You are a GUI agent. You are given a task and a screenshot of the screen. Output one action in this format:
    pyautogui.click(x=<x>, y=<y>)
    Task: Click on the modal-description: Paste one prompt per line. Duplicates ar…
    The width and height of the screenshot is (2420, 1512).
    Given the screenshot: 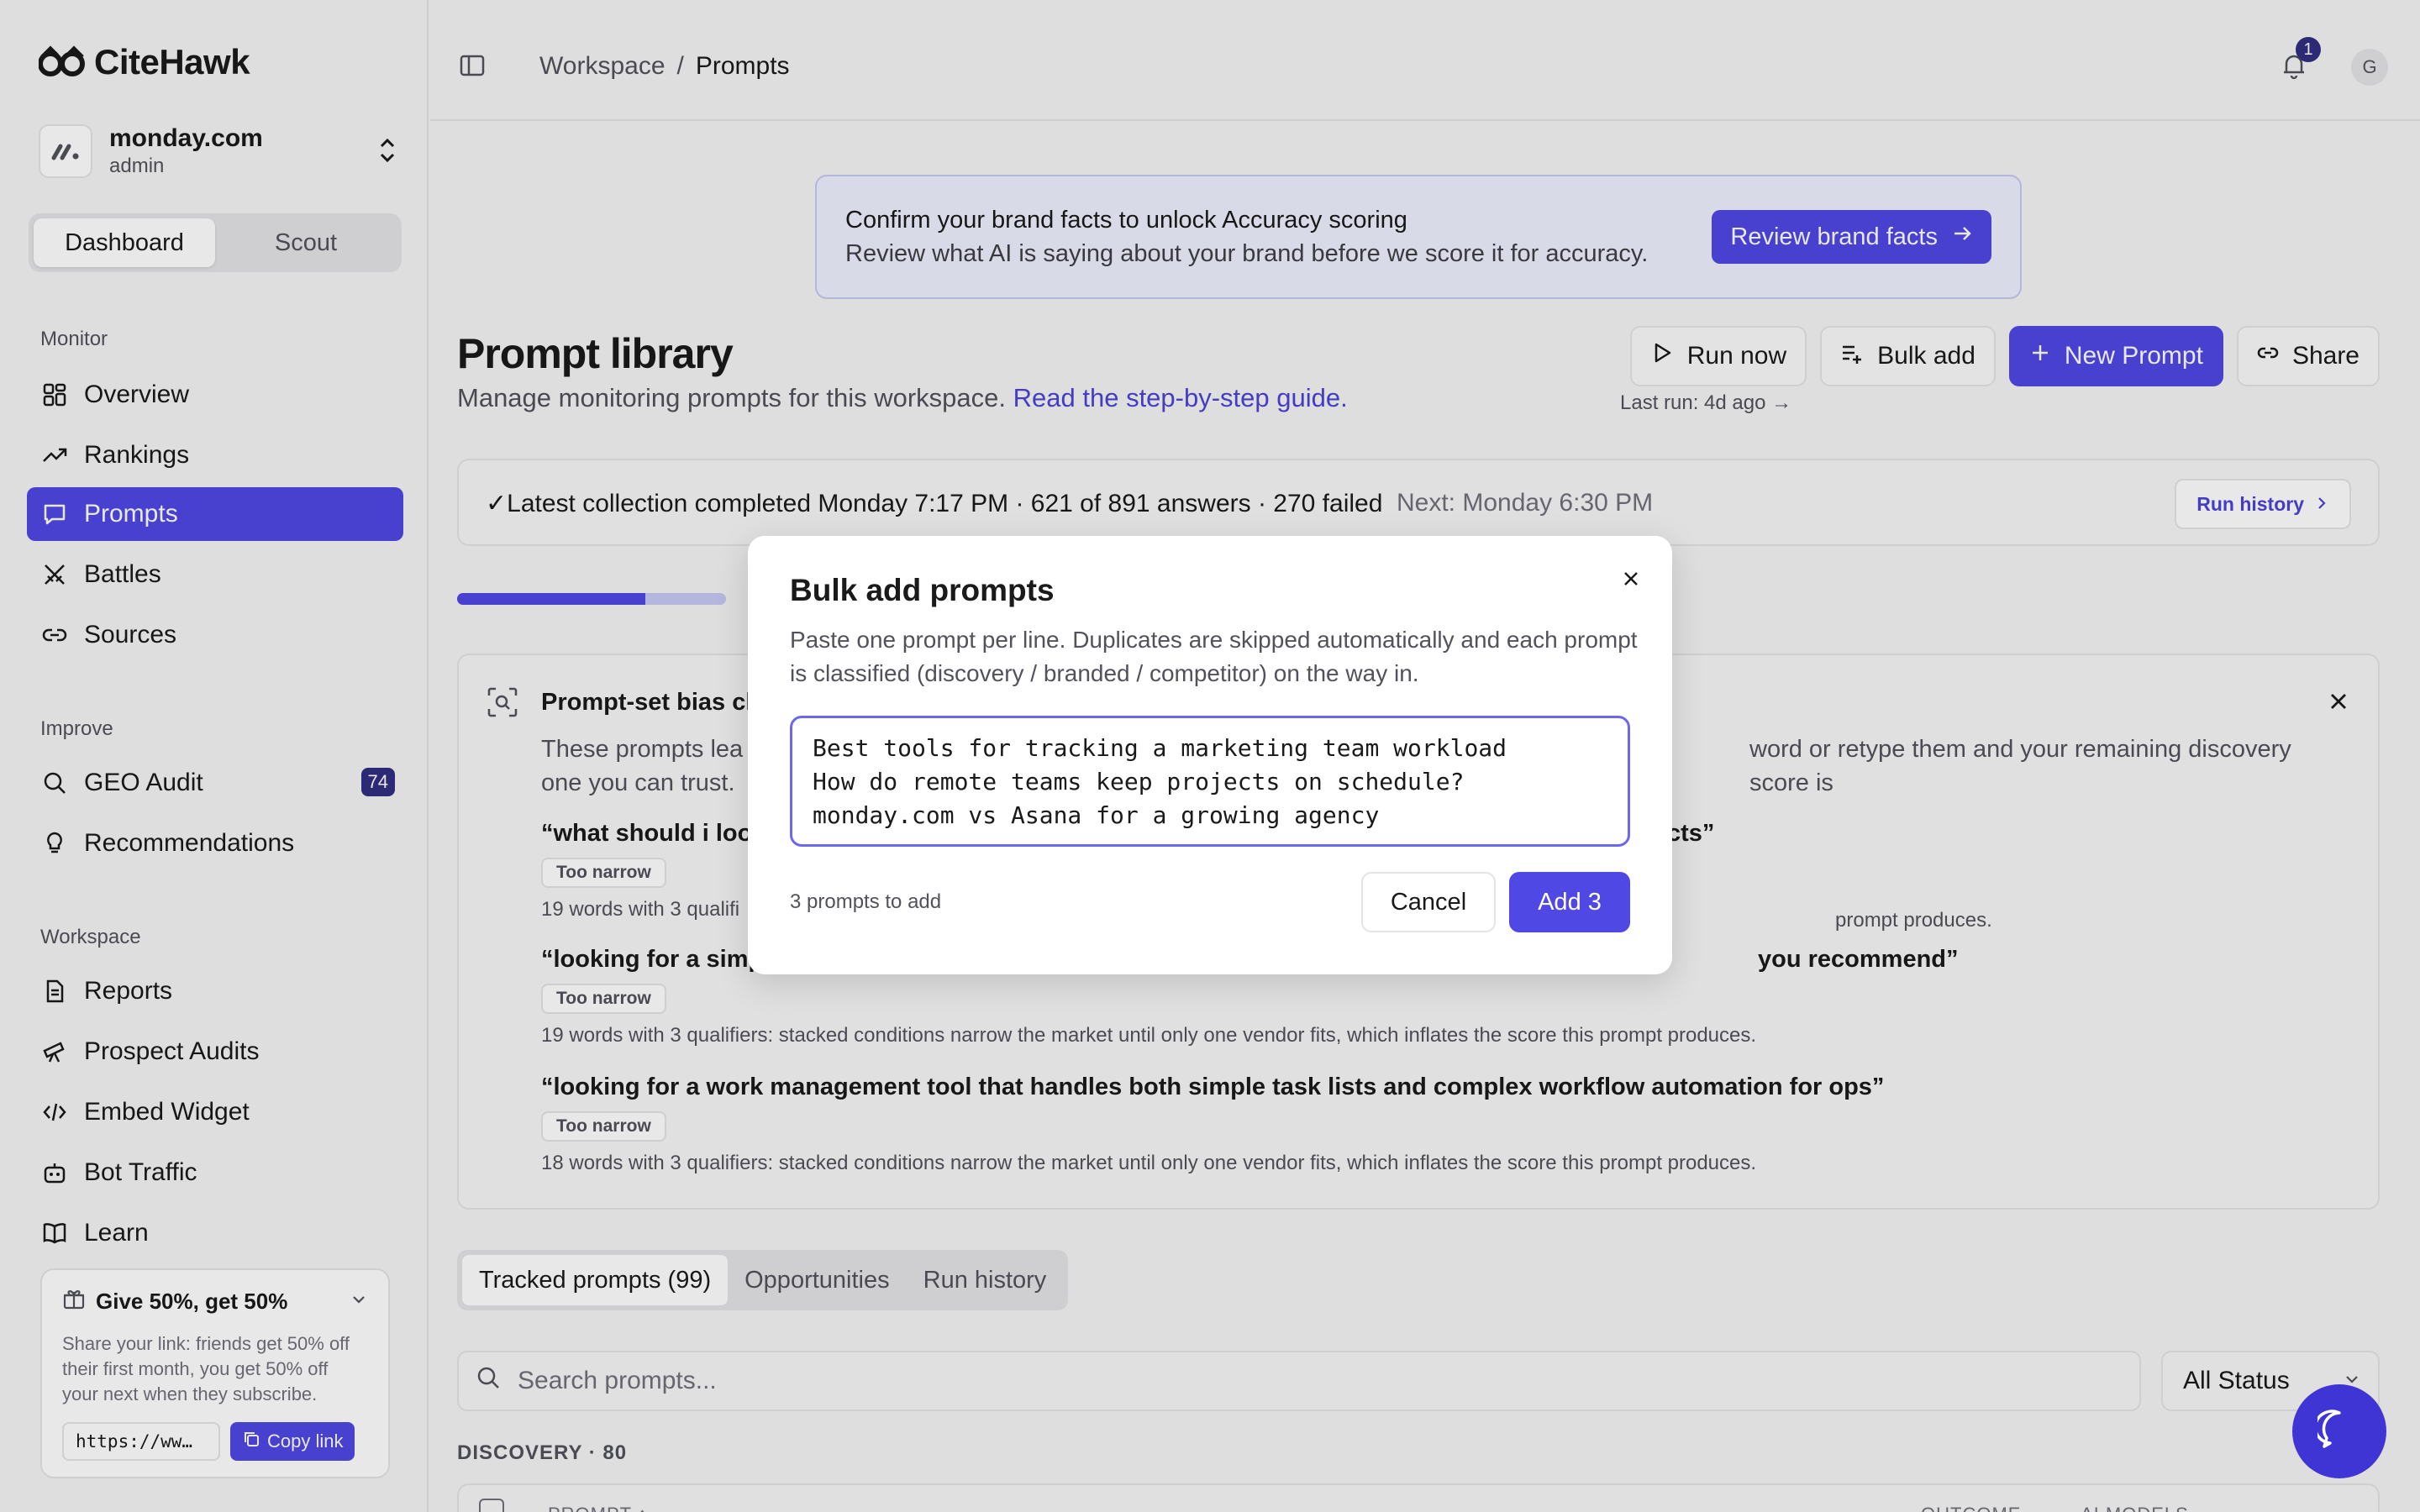 What is the action you would take?
    pyautogui.click(x=1214, y=656)
    